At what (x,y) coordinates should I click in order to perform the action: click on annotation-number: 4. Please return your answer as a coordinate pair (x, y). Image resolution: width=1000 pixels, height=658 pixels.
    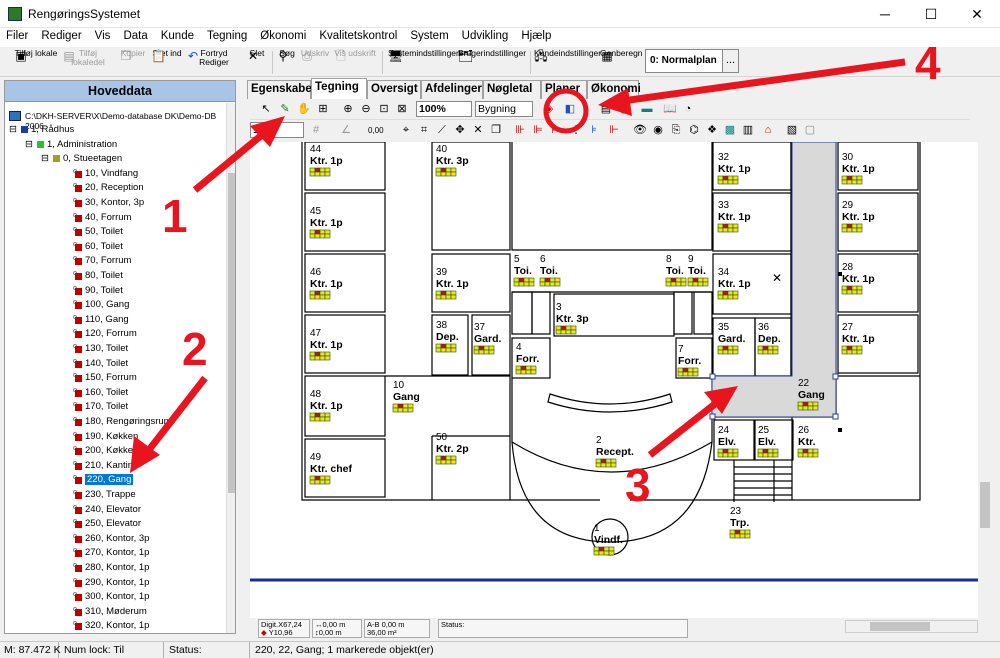
    Looking at the image, I should click on (928, 63).